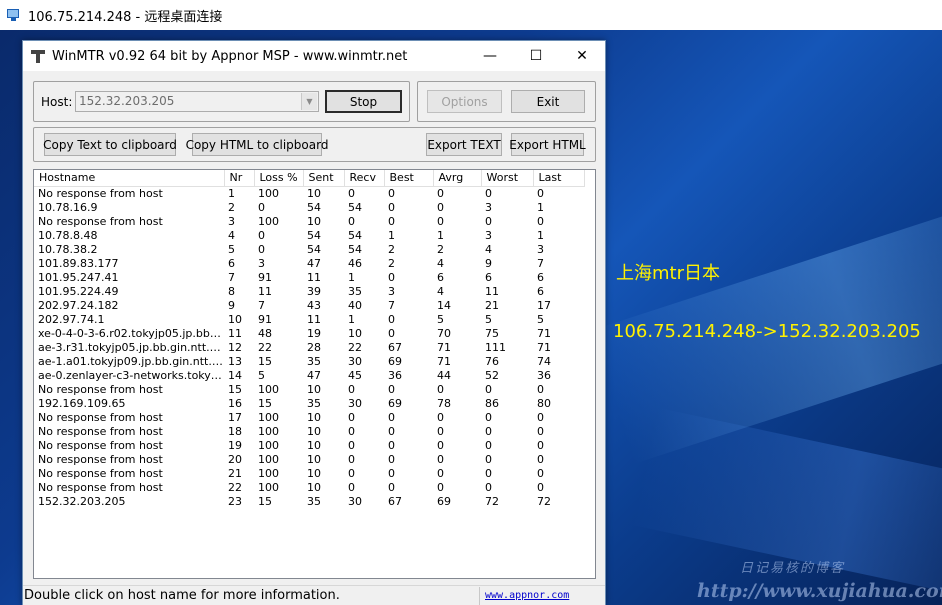 The height and width of the screenshot is (605, 942). I want to click on desktop-note-route: 106.75.214.248->152.32.203.205, so click(767, 331).